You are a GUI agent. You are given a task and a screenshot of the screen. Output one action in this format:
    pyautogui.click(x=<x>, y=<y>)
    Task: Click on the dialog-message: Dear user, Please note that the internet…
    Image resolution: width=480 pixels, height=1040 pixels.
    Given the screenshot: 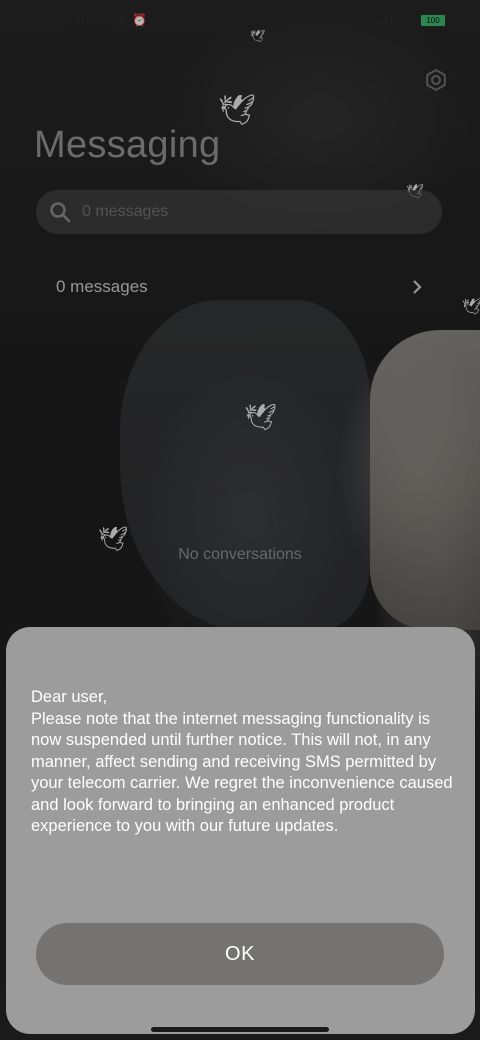 What is the action you would take?
    pyautogui.click(x=246, y=762)
    